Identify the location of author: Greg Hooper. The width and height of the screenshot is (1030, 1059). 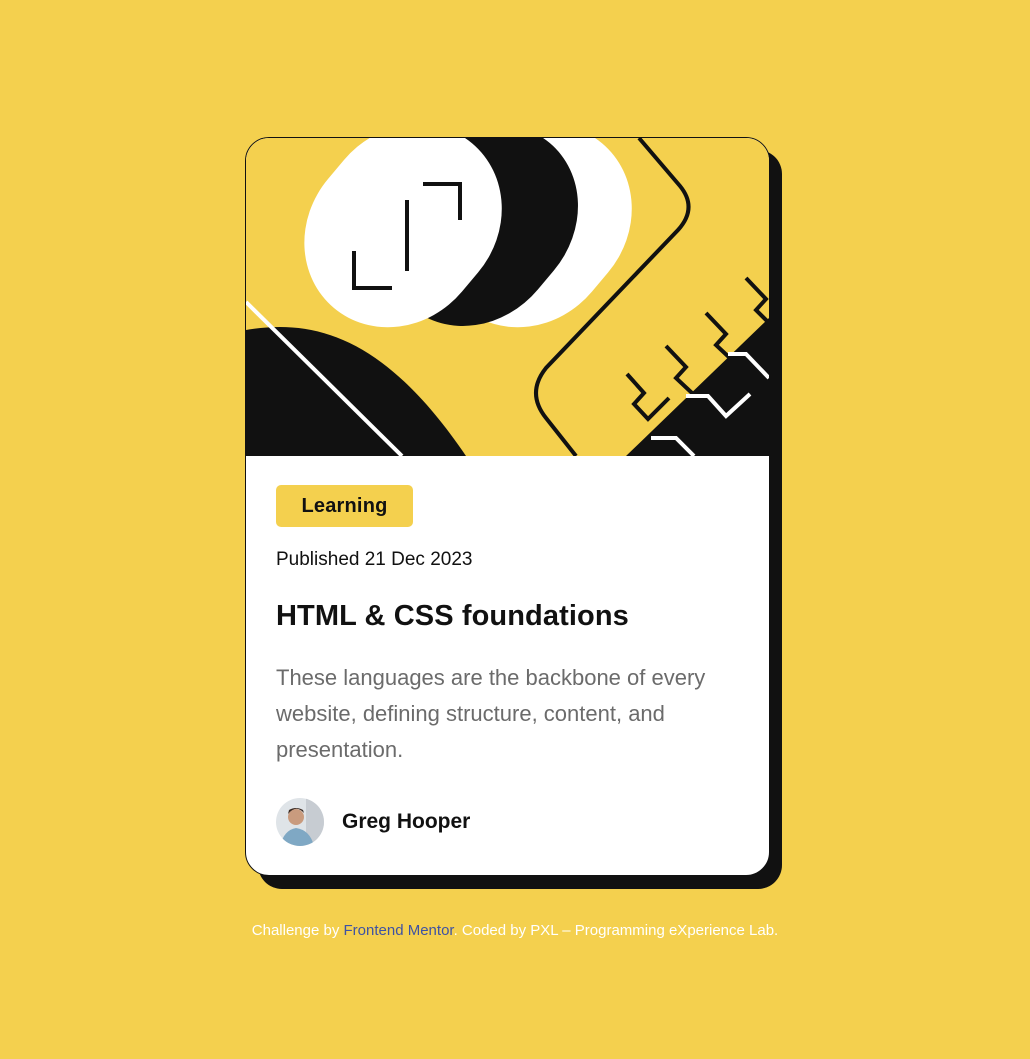
(373, 822).